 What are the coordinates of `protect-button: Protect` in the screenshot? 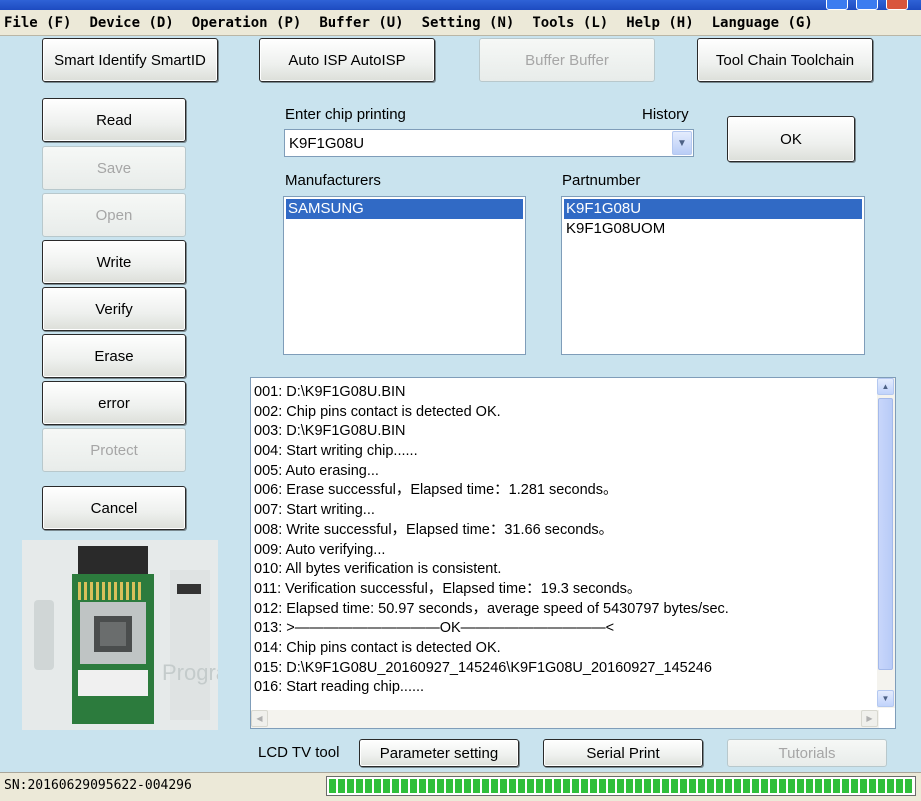 It's located at (114, 450).